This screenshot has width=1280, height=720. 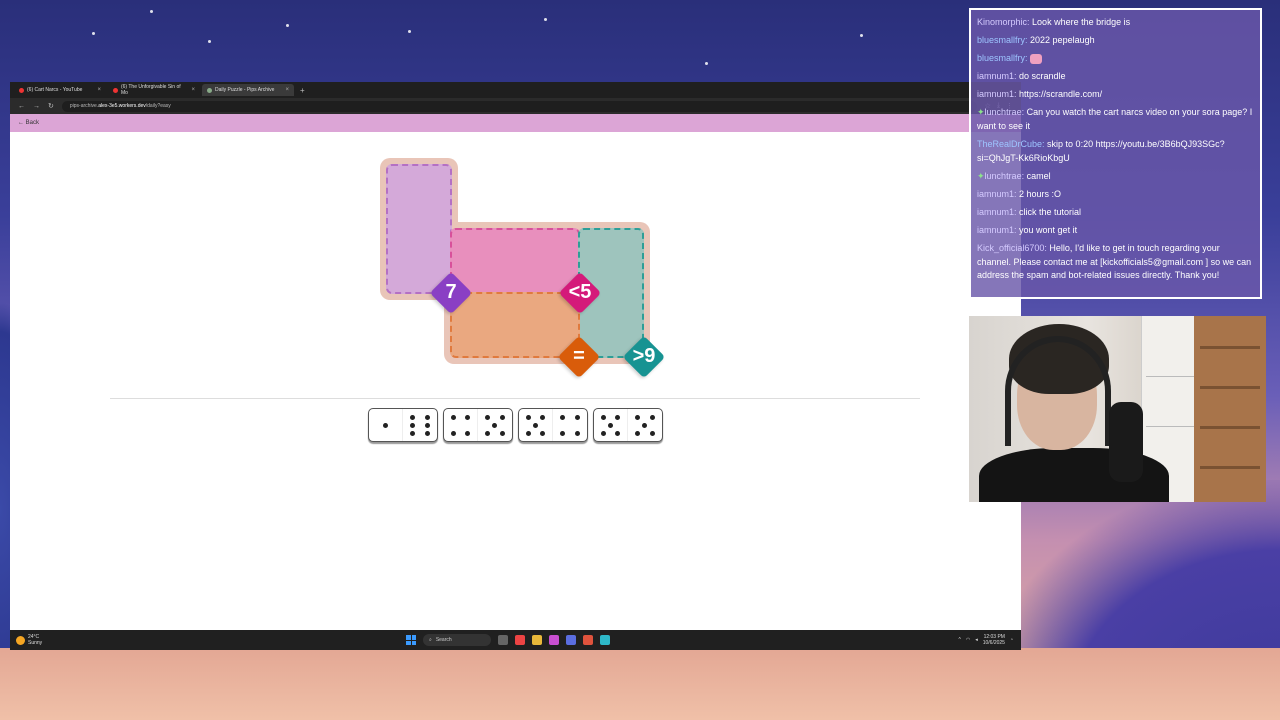 What do you see at coordinates (150, 90) in the screenshot?
I see `tab-label: (6) The Unforgivable Sin of Mo` at bounding box center [150, 90].